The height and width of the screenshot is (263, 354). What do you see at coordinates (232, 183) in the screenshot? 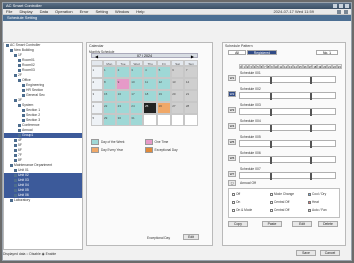
I see `annual-off-button: ◻` at bounding box center [232, 183].